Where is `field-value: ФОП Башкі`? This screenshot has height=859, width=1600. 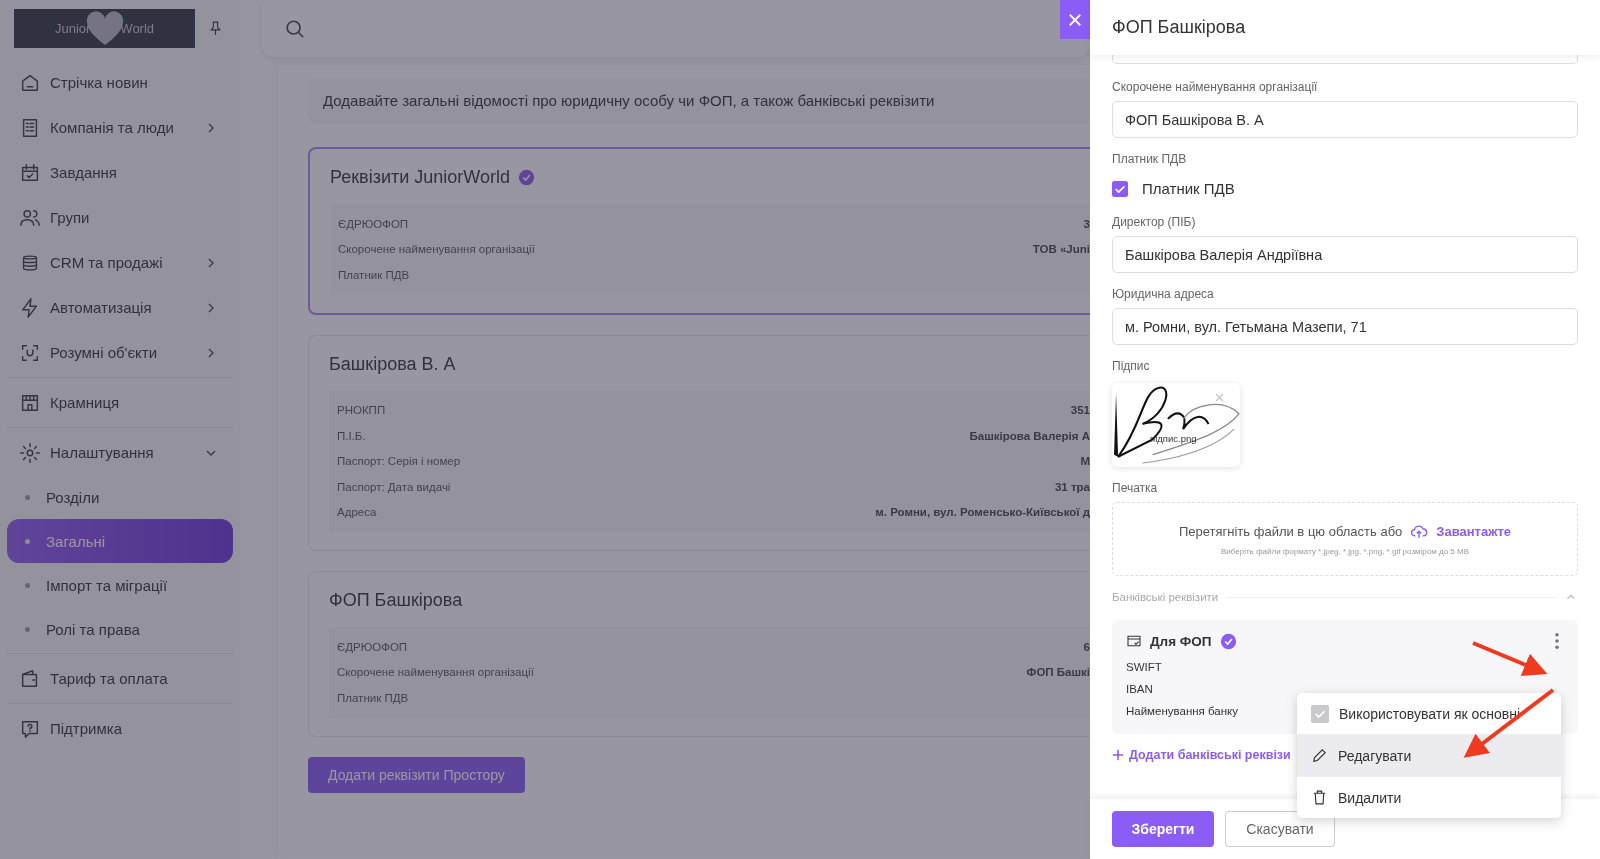
field-value: ФОП Башкі is located at coordinates (1058, 672).